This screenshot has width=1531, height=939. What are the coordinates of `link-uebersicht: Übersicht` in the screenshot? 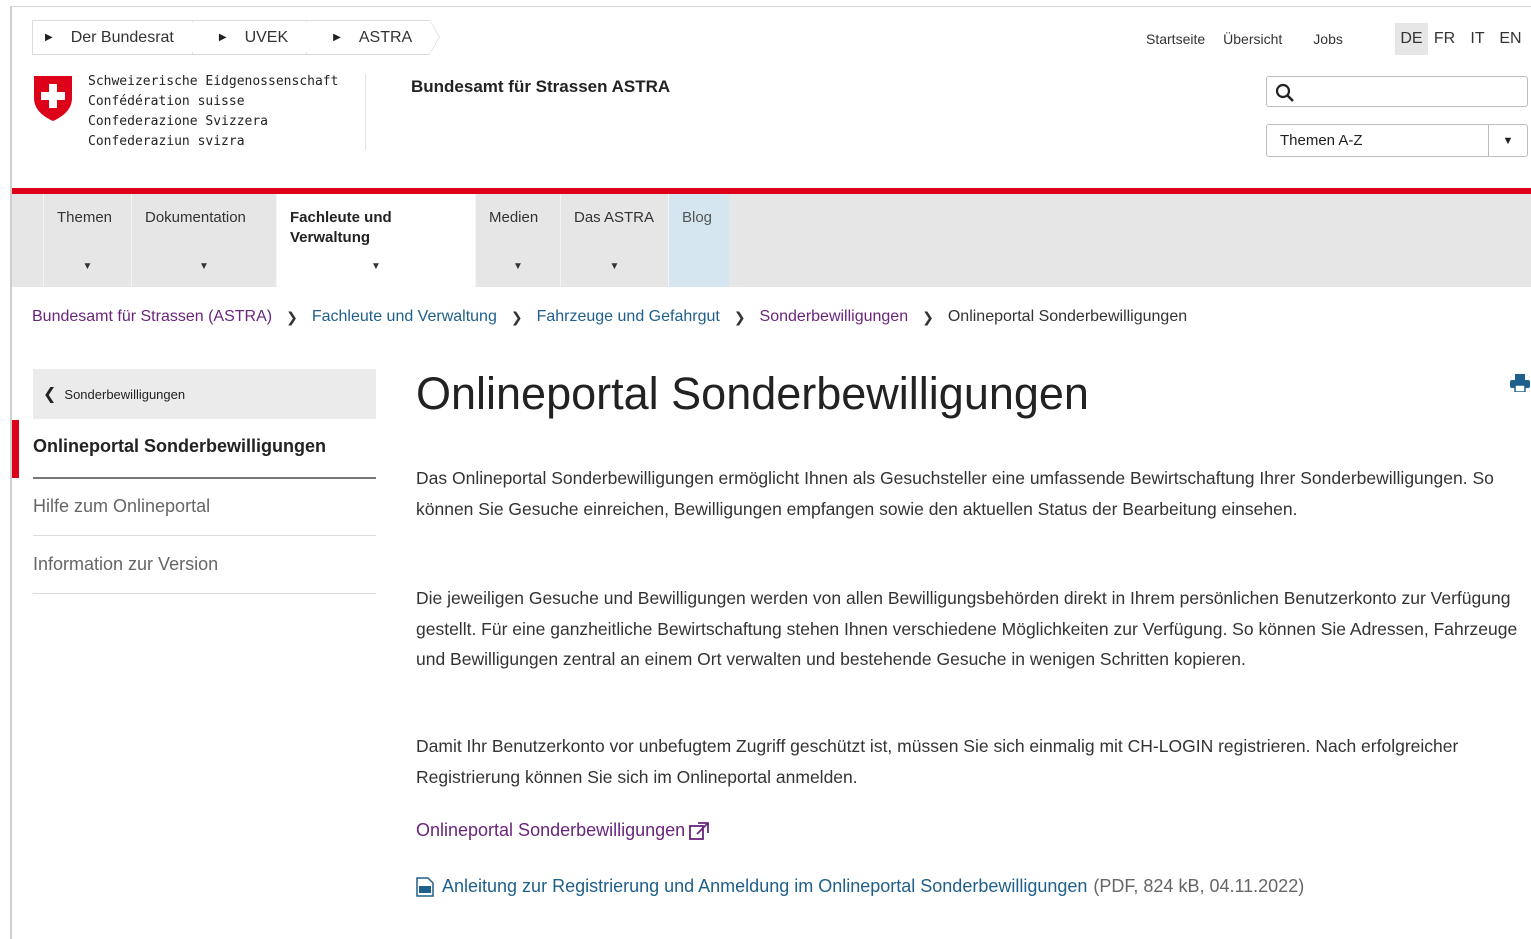 It's located at (1252, 39).